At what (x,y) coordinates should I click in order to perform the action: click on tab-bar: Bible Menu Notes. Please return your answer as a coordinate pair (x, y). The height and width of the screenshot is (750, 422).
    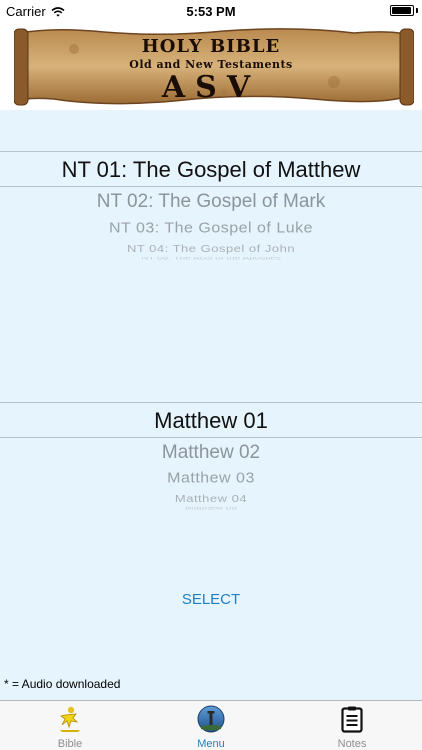
    Looking at the image, I should click on (211, 725).